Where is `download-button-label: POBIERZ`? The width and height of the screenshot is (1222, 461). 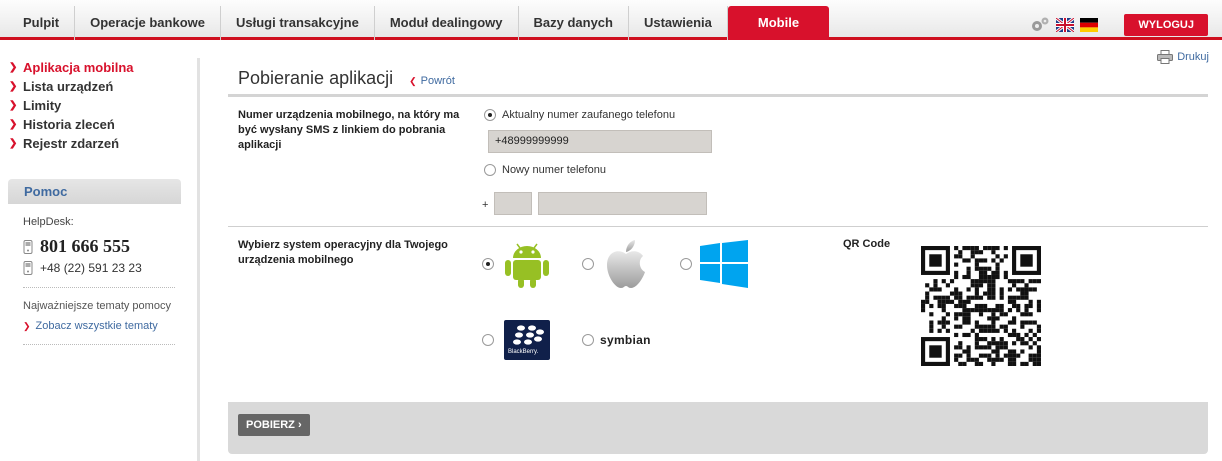 download-button-label: POBIERZ is located at coordinates (270, 425).